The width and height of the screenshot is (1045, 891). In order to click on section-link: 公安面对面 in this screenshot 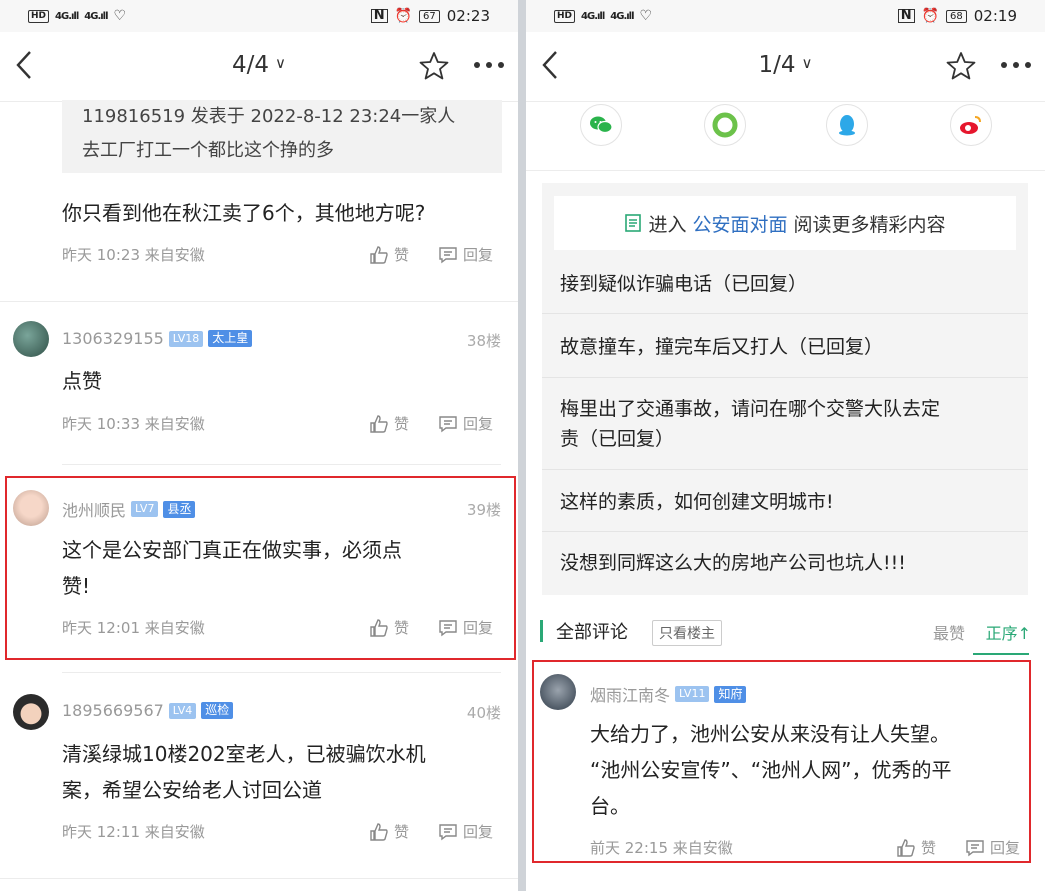, I will do `click(739, 223)`.